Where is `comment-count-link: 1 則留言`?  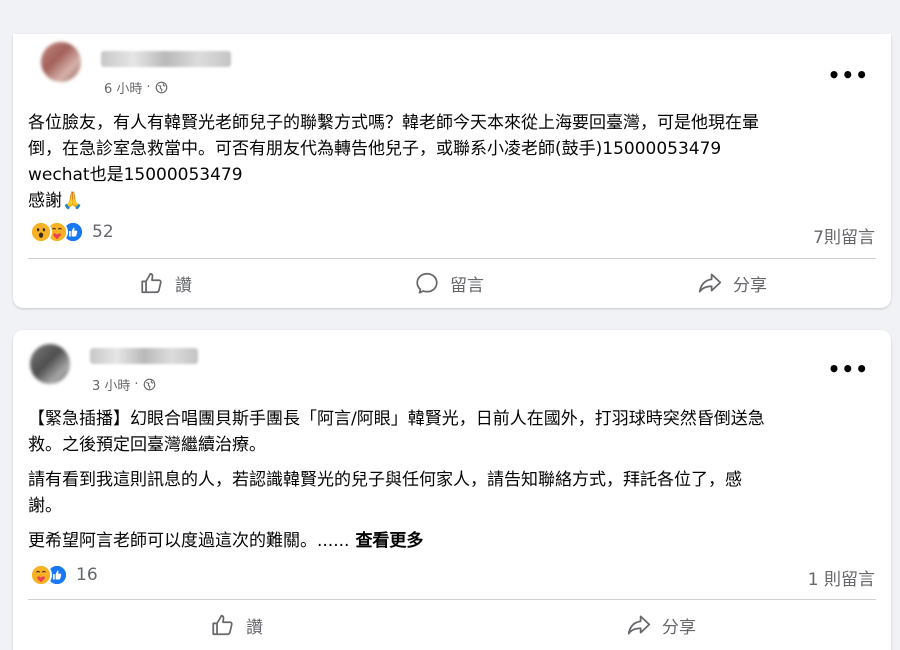 comment-count-link: 1 則留言 is located at coordinates (841, 577).